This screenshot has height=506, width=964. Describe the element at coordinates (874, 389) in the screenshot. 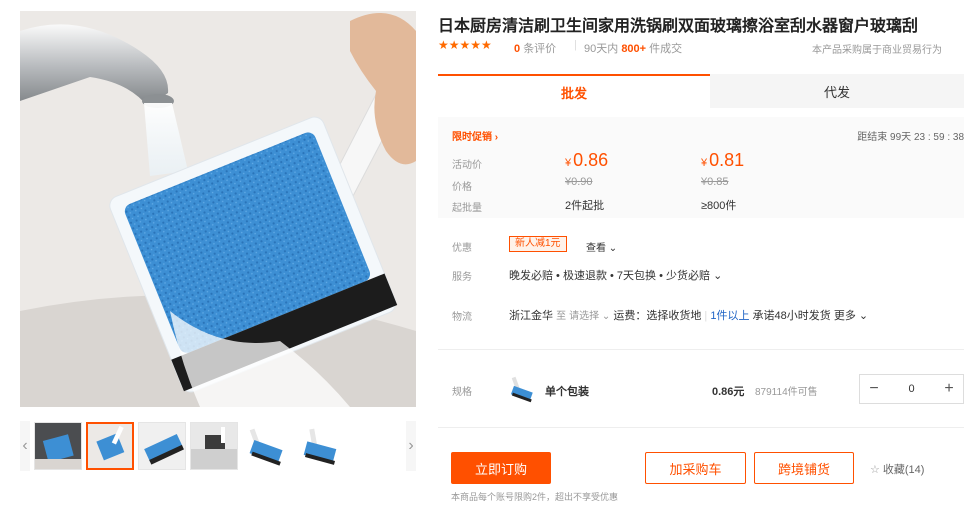

I see `decrease-quantity-button: −` at that location.